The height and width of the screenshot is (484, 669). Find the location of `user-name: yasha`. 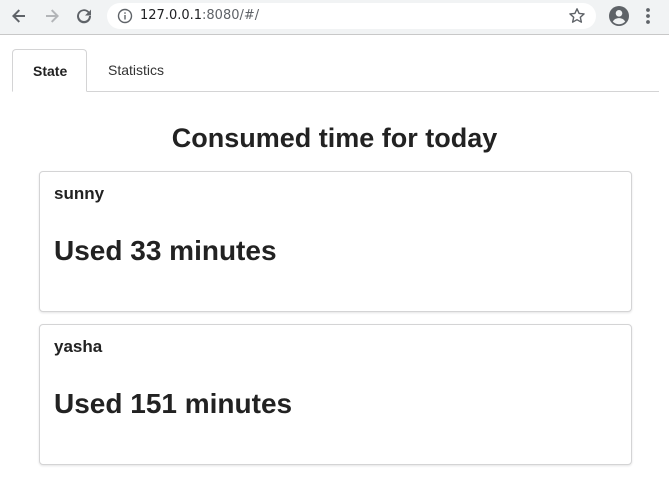

user-name: yasha is located at coordinates (78, 346).